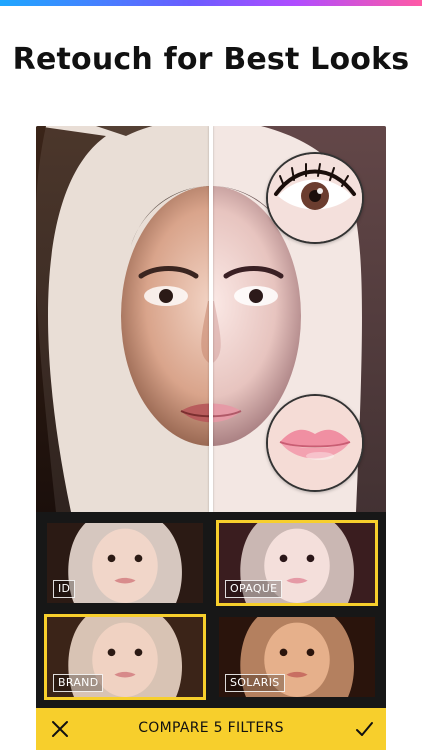 The image size is (422, 750). I want to click on bottom-action-bar: COMPARE 5 FILTERS, so click(211, 729).